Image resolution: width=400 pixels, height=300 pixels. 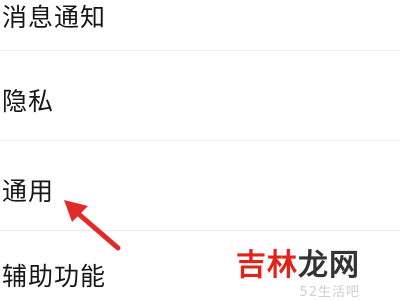 I want to click on settings-item-label: 通用, so click(x=28, y=191).